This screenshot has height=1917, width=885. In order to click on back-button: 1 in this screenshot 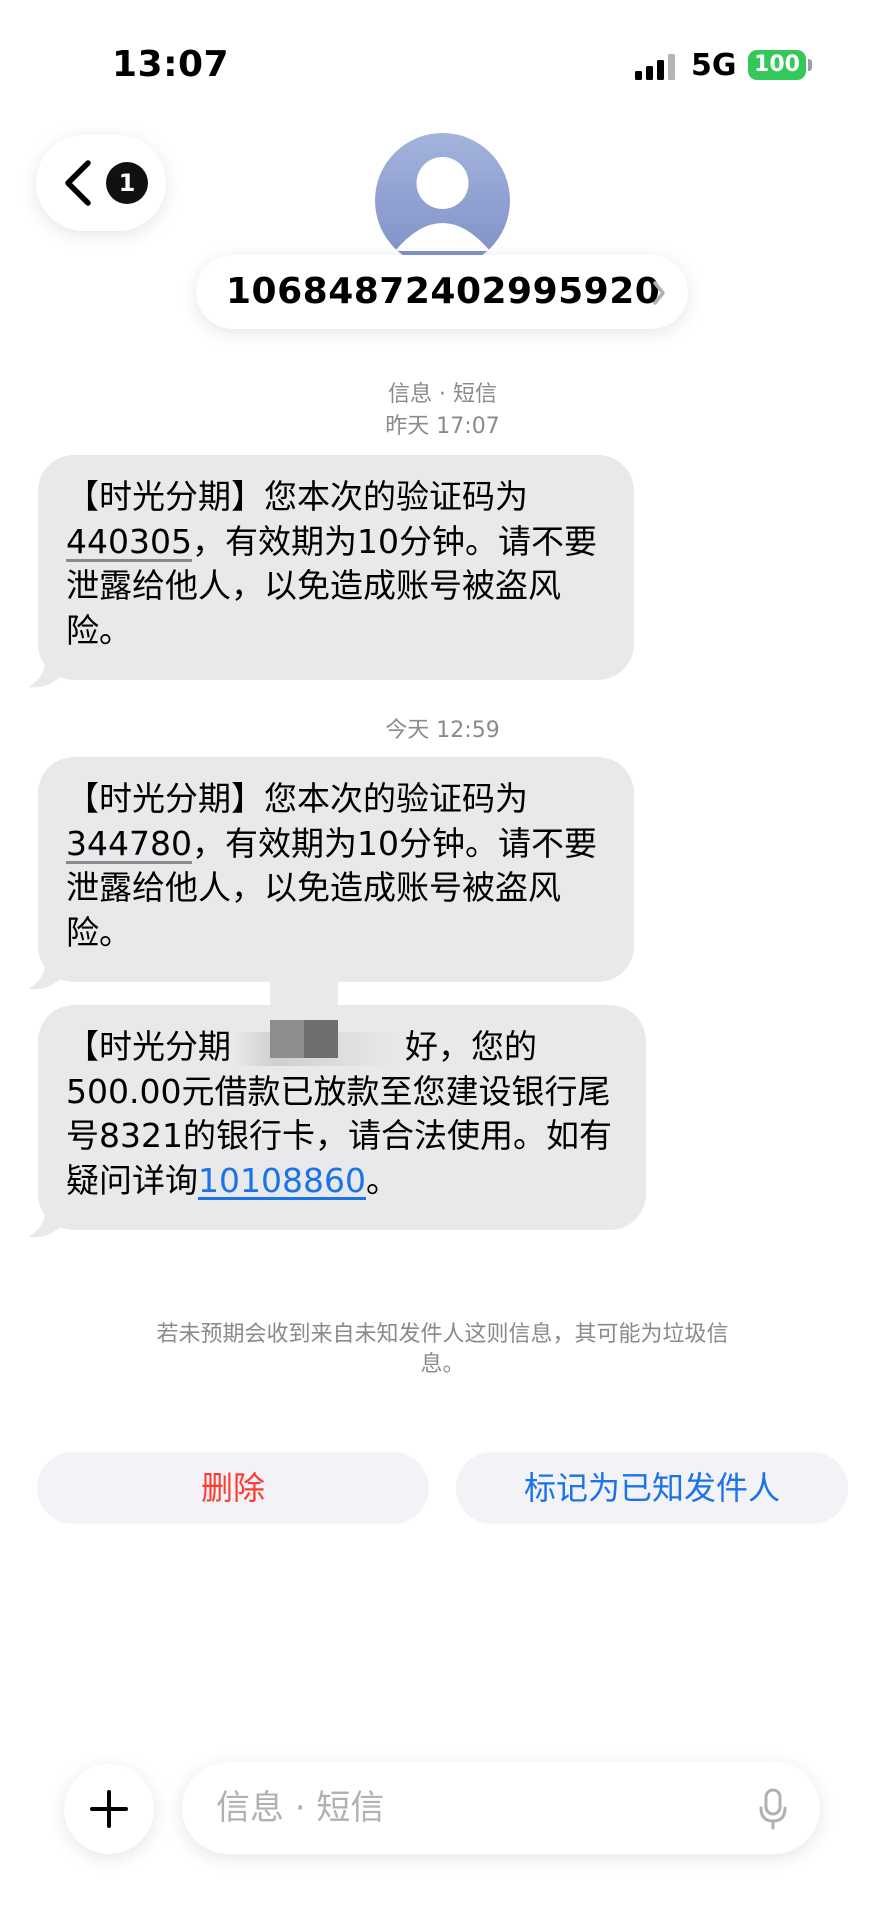, I will do `click(101, 183)`.